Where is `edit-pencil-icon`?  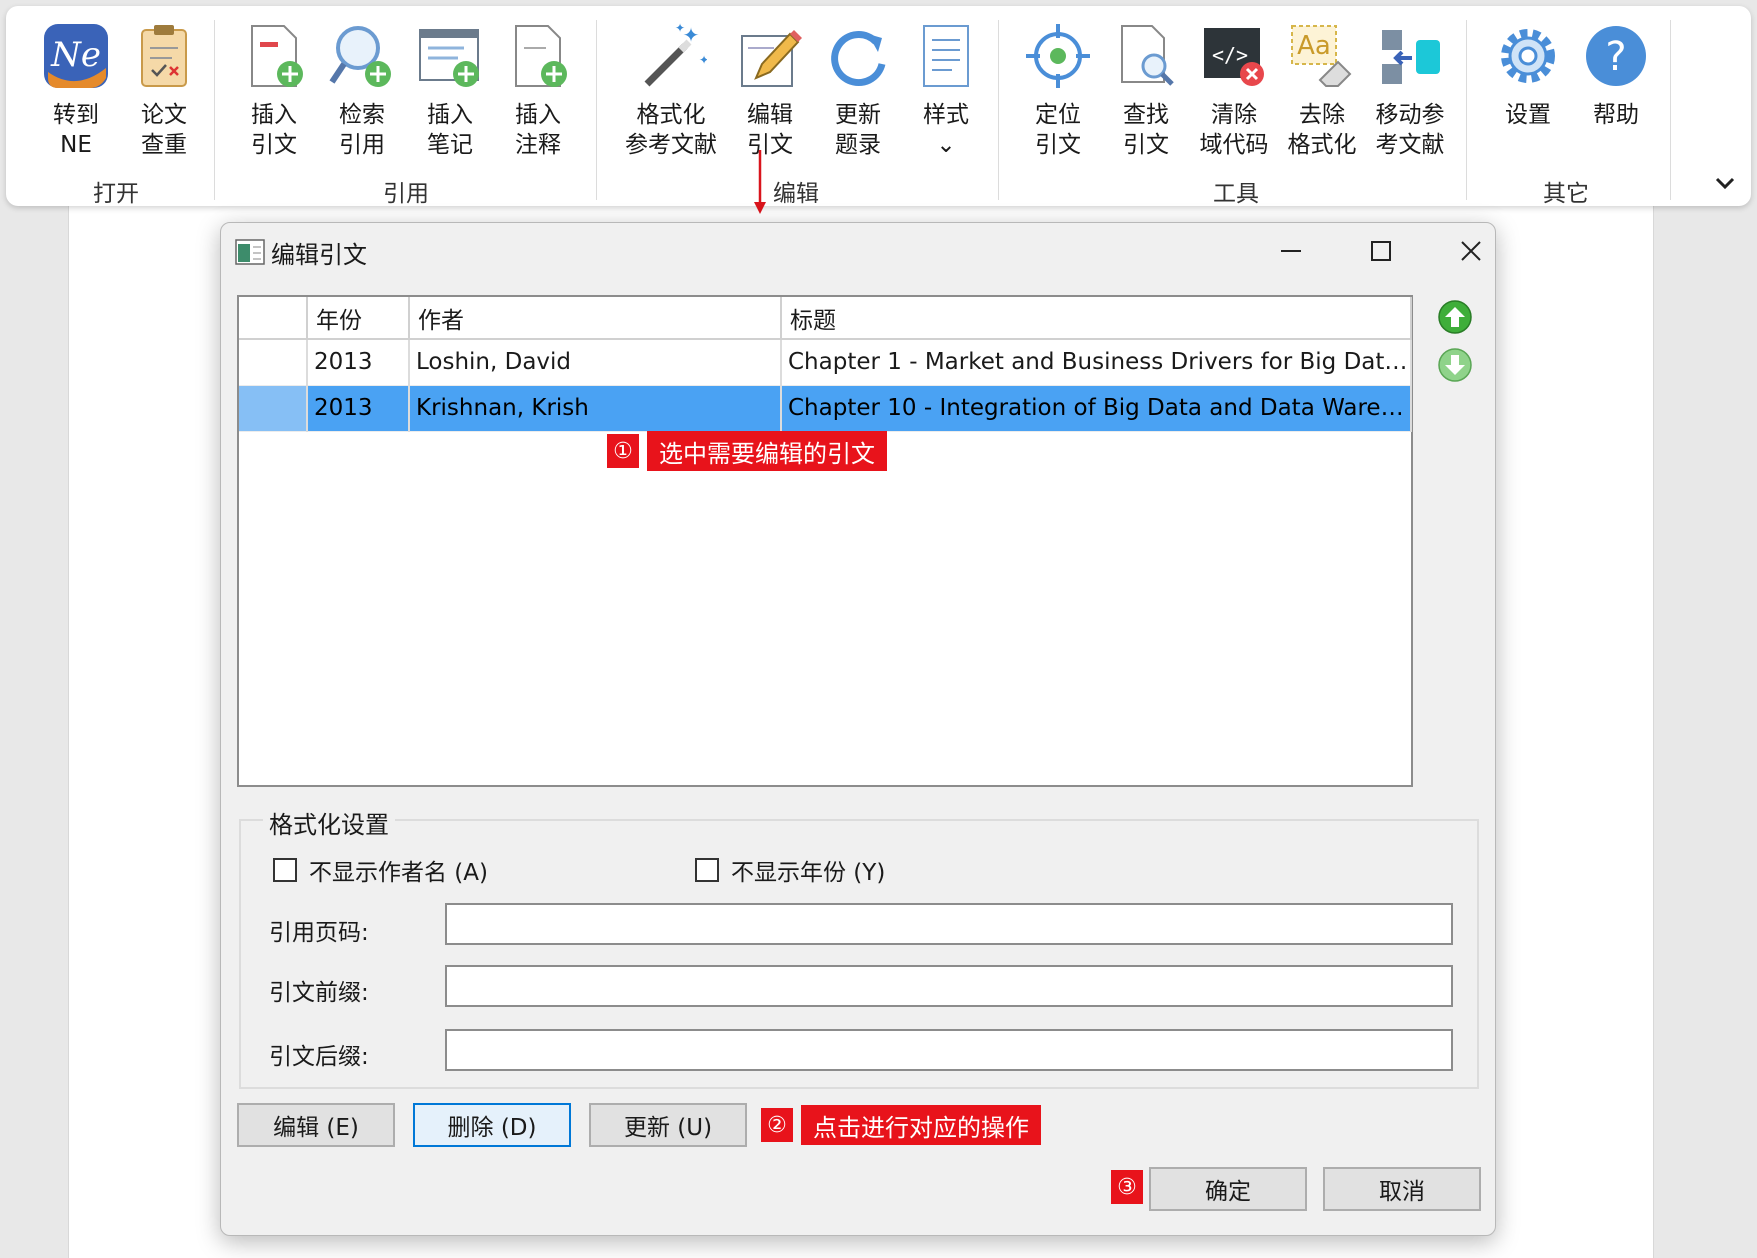 edit-pencil-icon is located at coordinates (771, 58).